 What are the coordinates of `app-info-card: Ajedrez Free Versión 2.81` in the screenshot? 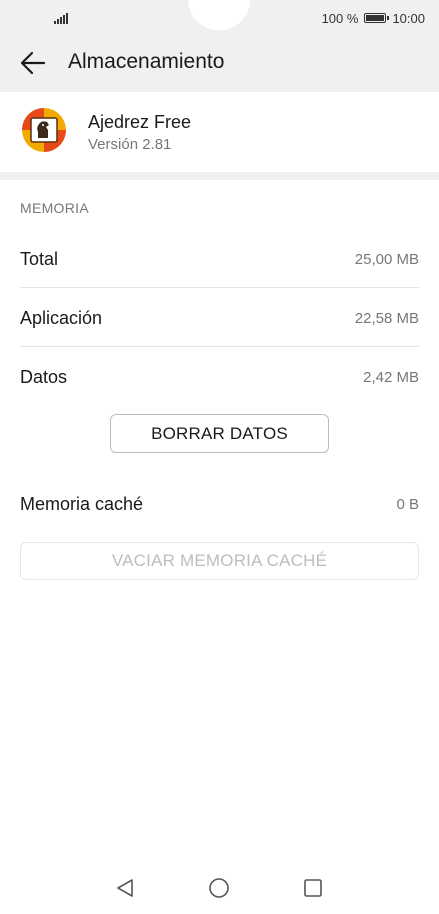 It's located at (219, 132).